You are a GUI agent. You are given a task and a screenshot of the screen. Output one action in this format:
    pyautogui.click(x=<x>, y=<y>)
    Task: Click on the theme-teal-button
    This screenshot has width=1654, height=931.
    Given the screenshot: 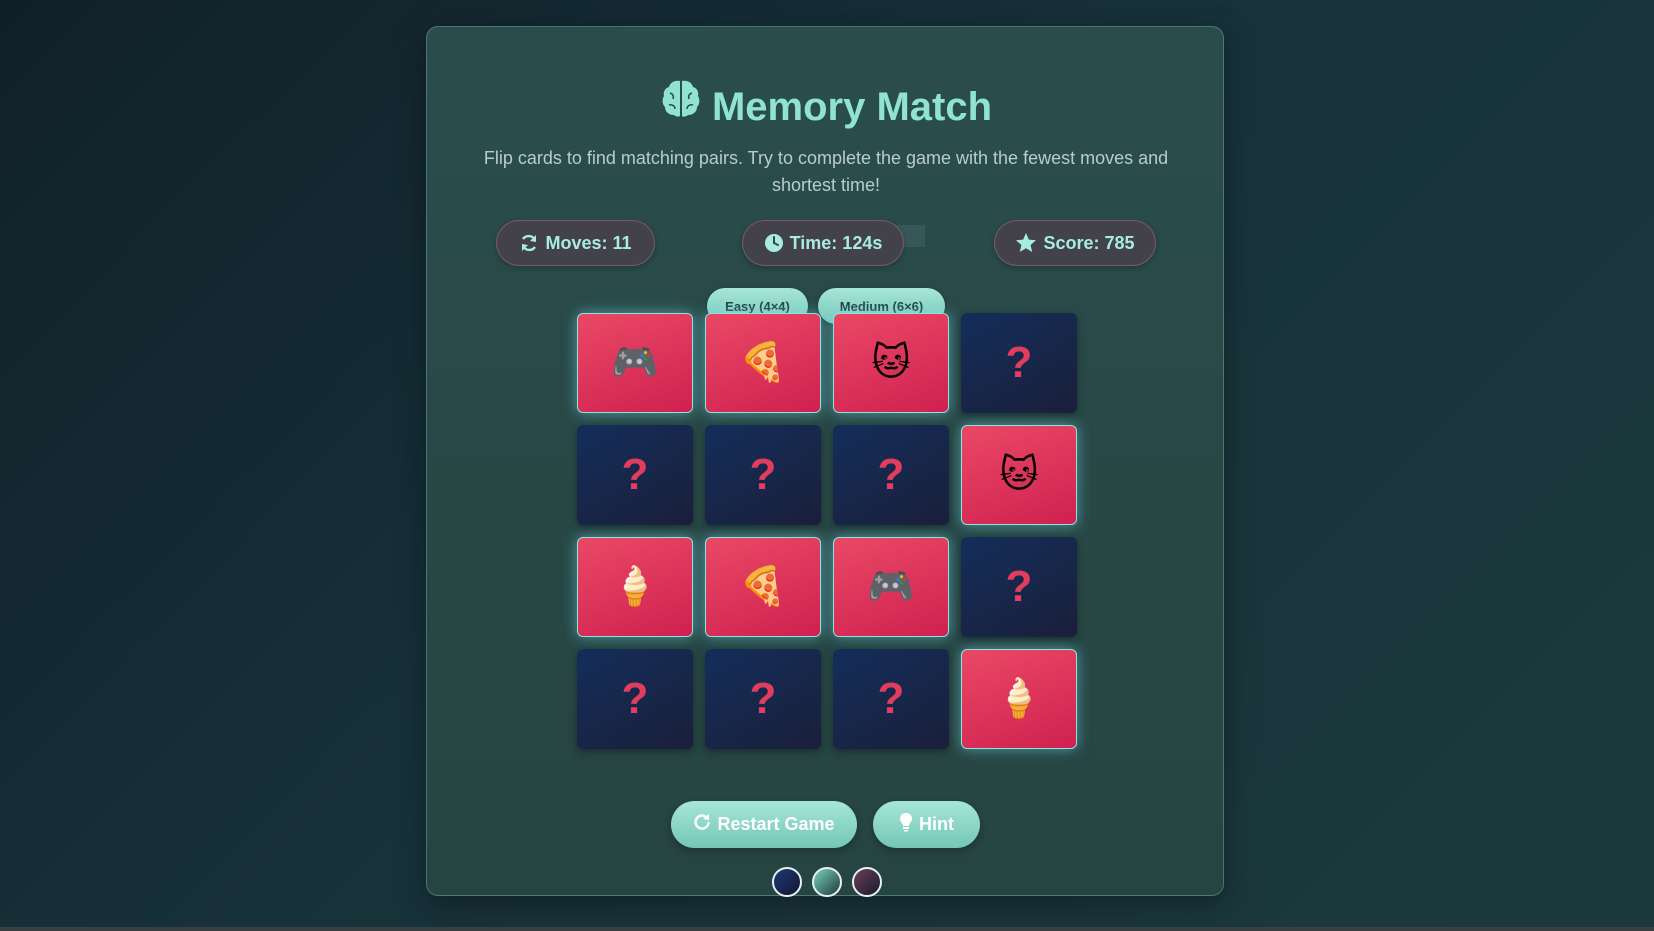 What is the action you would take?
    pyautogui.click(x=827, y=882)
    